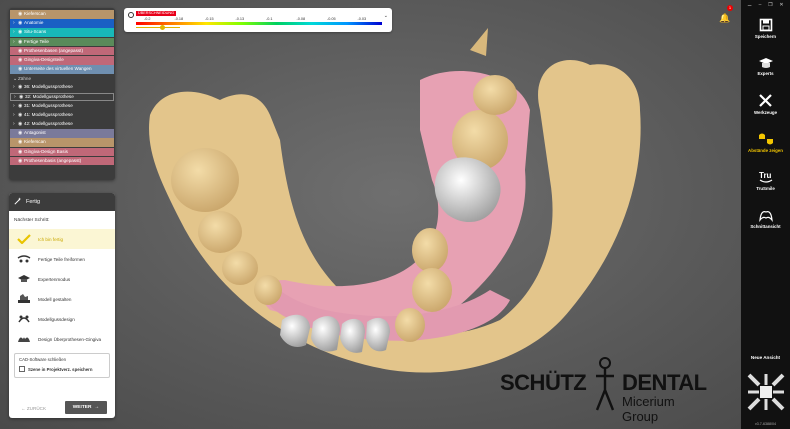 The width and height of the screenshot is (790, 429). I want to click on bell-icon: 🔔, so click(725, 18).